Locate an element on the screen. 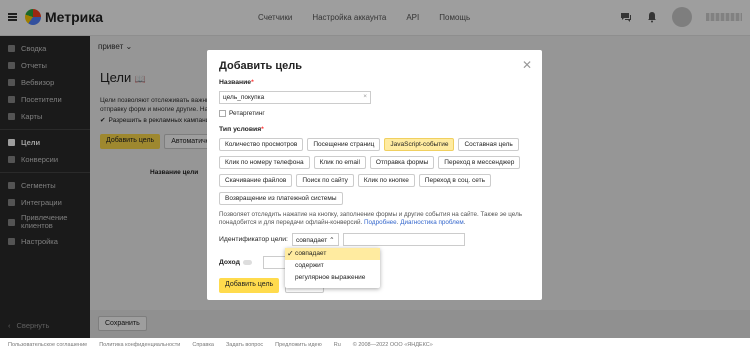  condition-type-label: Тип условия* is located at coordinates (241, 129).